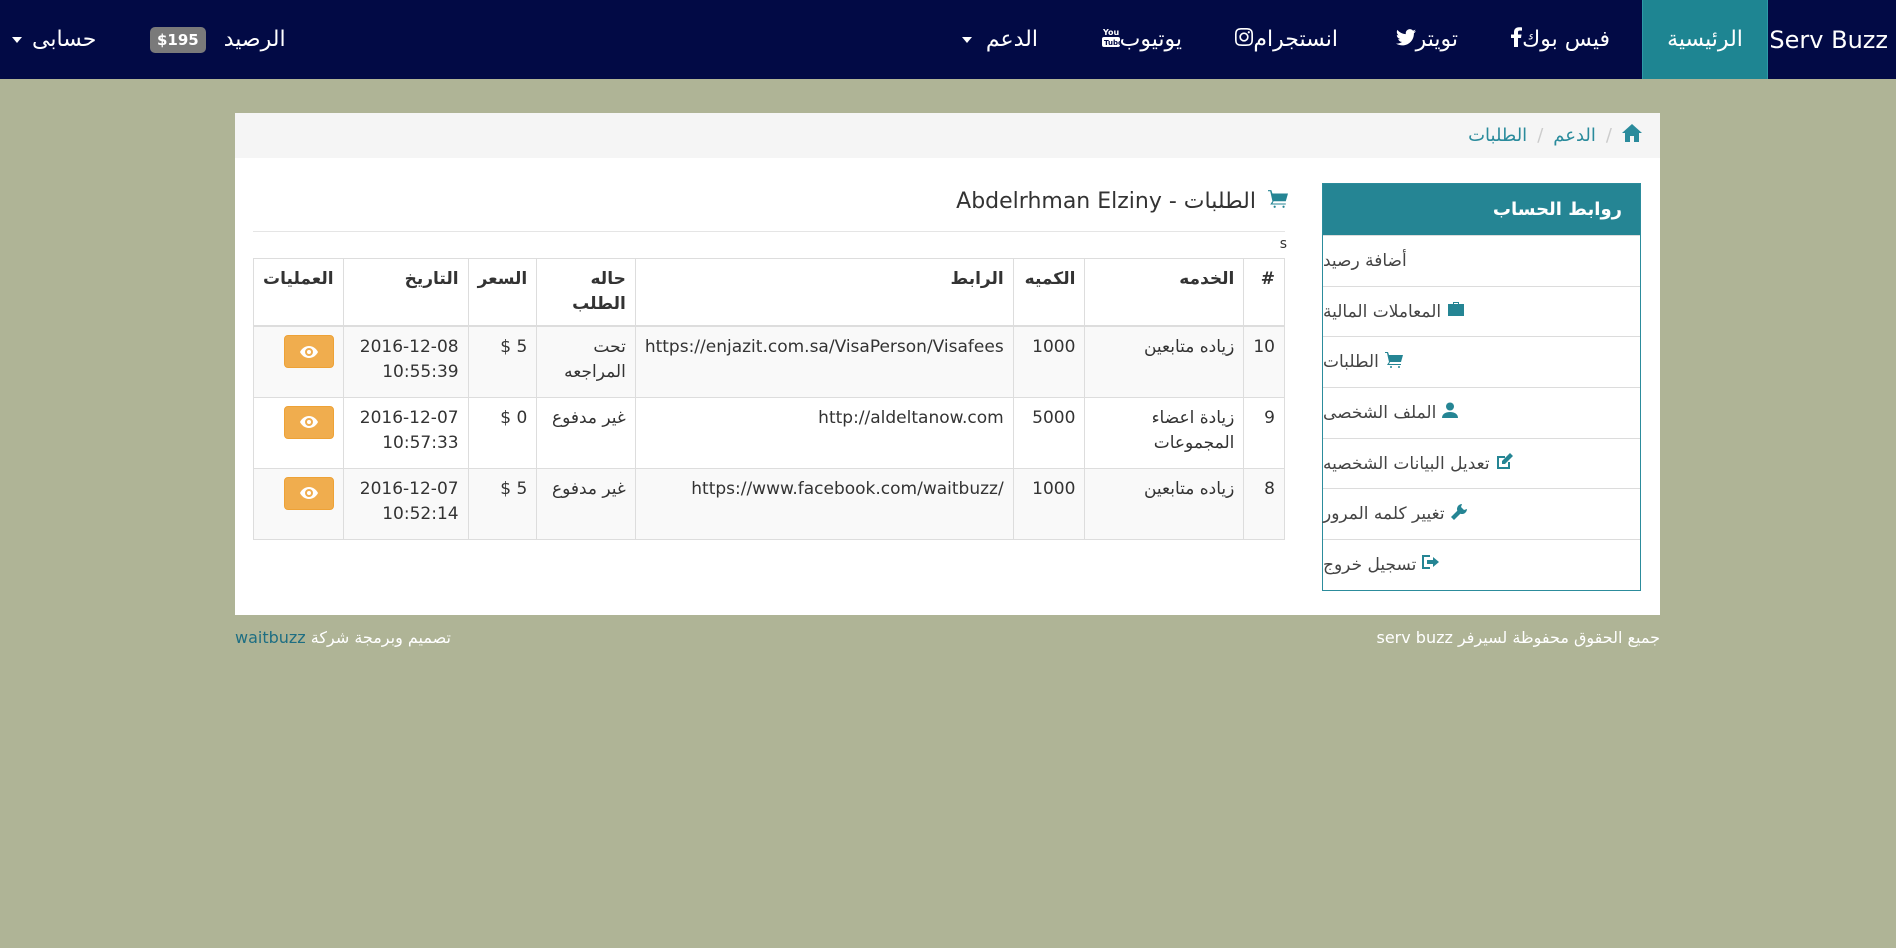 The image size is (1896, 948). What do you see at coordinates (1481, 564) in the screenshot?
I see `sidebar-item-logout: تسجيل خروج` at bounding box center [1481, 564].